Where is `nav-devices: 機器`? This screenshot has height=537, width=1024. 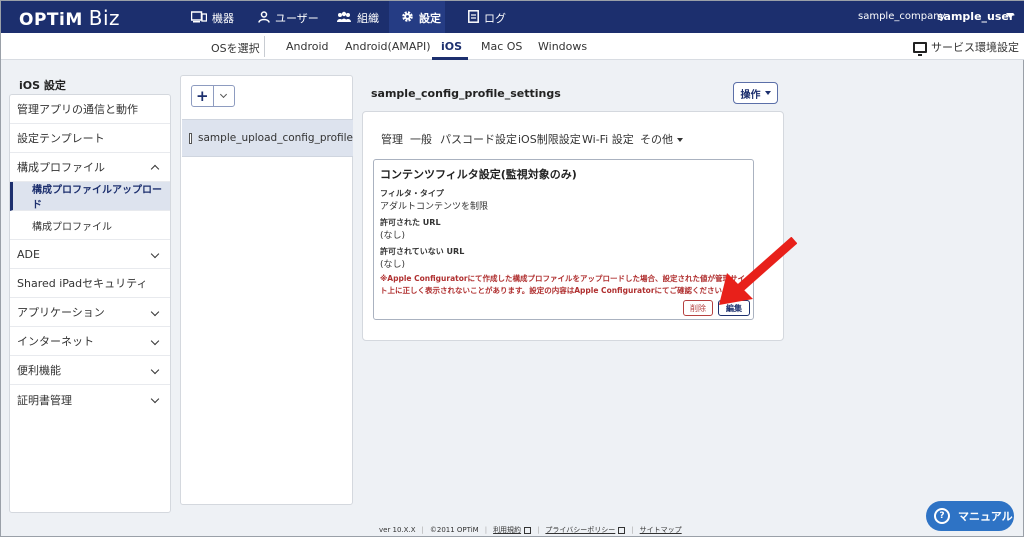
nav-devices: 機器 is located at coordinates (212, 18).